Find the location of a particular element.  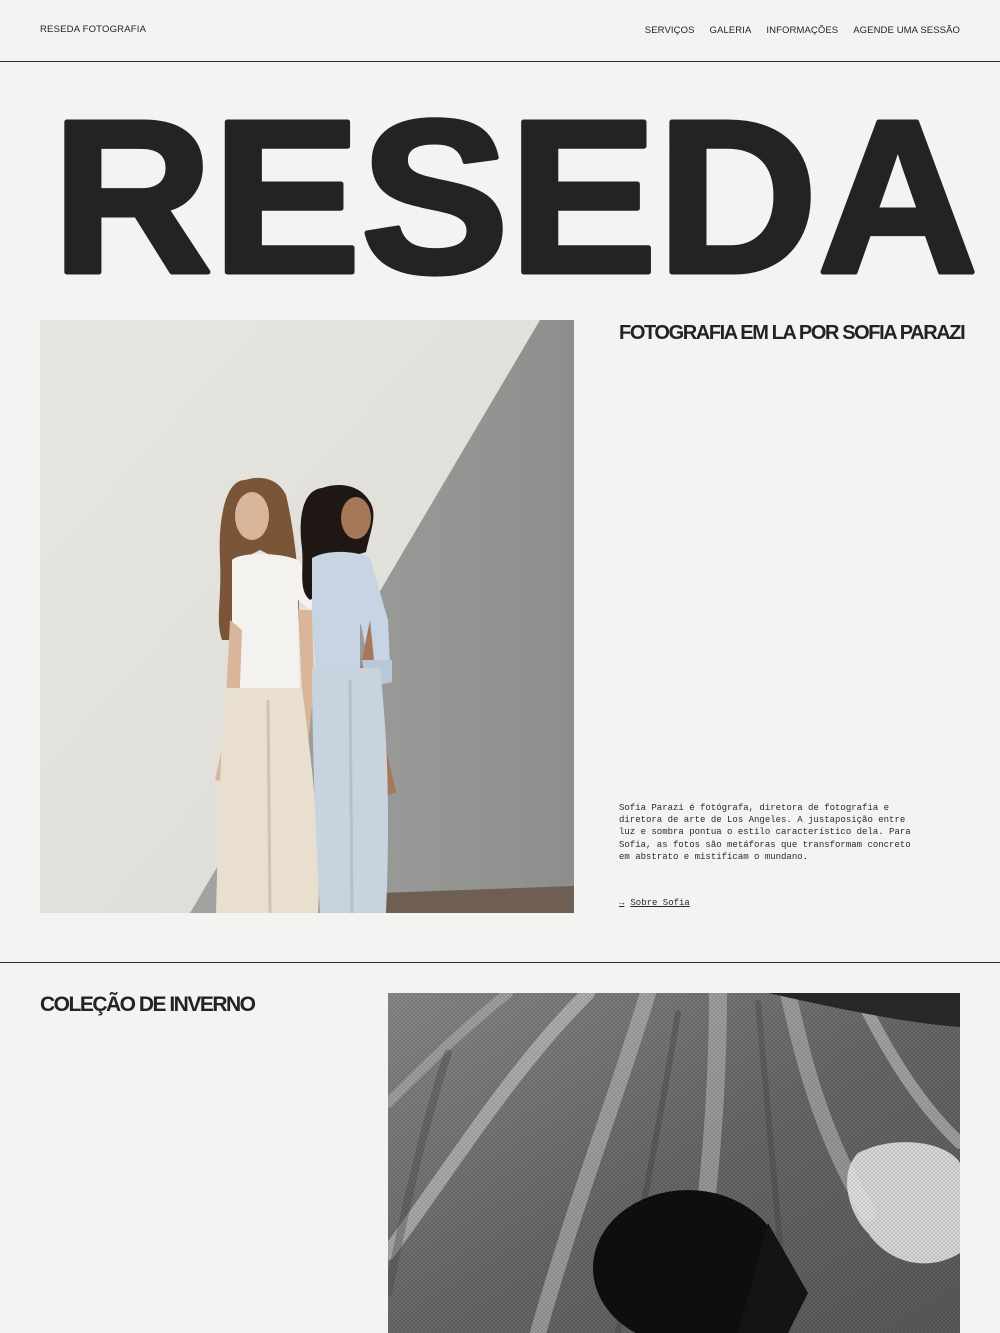

intro-tagline: FOTOGRAFIA EM LA POR SOFIA PARAZI is located at coordinates (792, 333).